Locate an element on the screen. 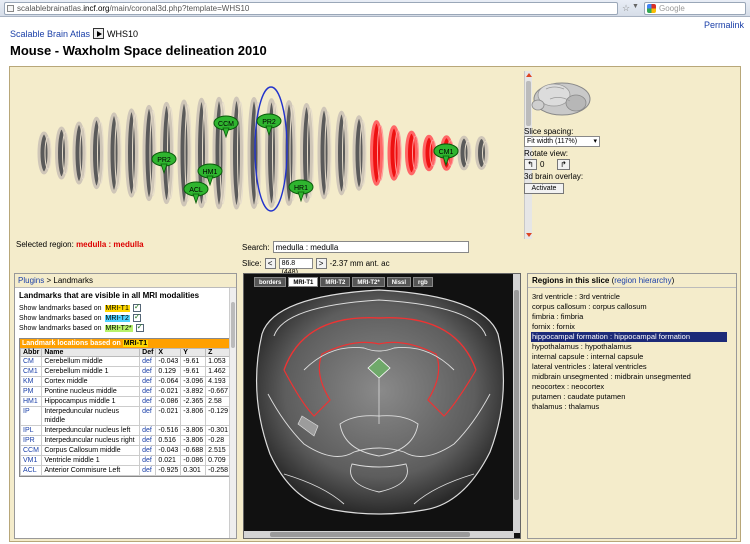 The image size is (750, 544). region-list-item: corpus callosum is located at coordinates (633, 307).